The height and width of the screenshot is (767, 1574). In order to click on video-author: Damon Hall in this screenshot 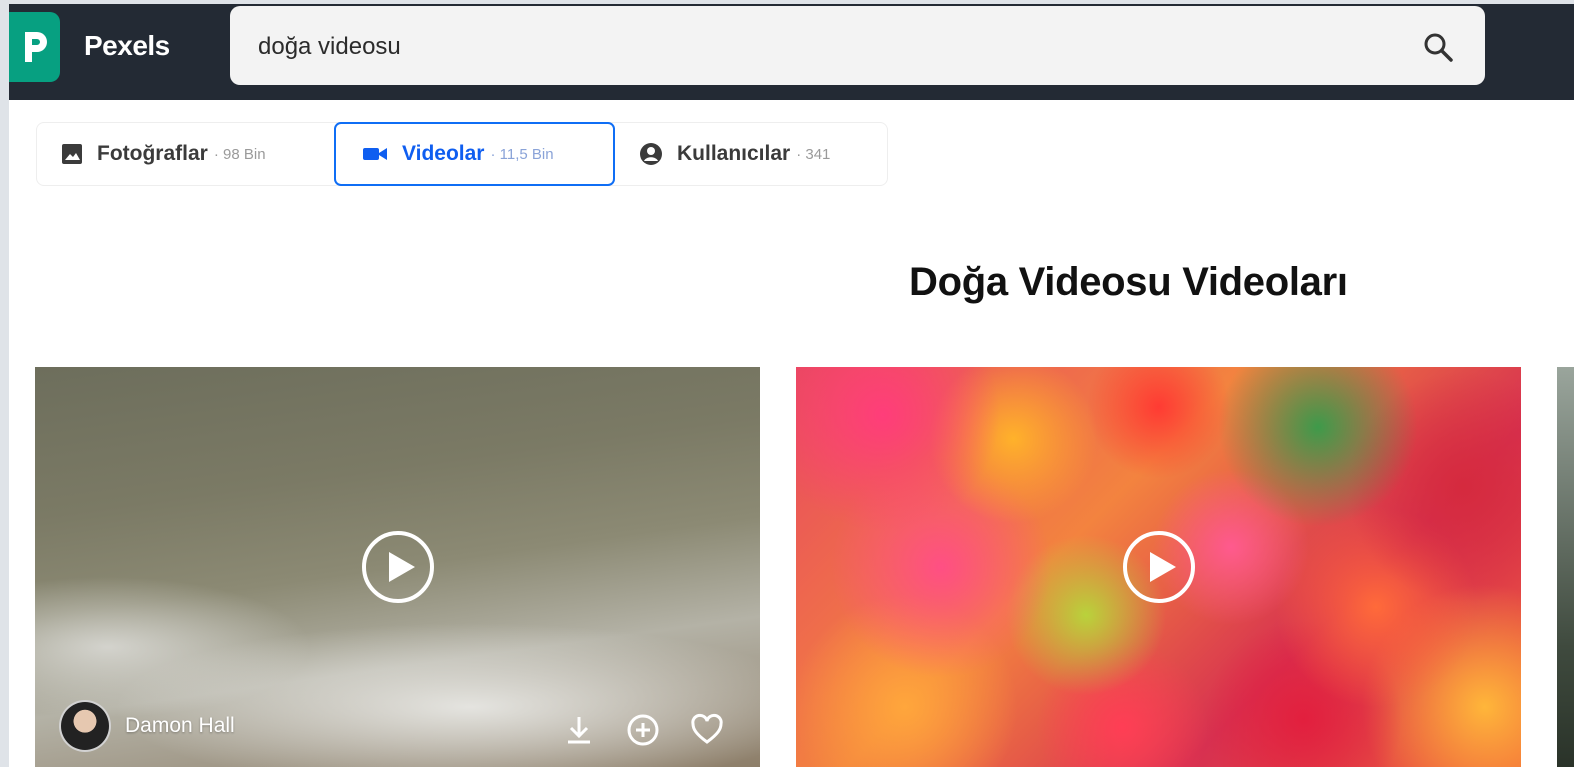, I will do `click(147, 726)`.